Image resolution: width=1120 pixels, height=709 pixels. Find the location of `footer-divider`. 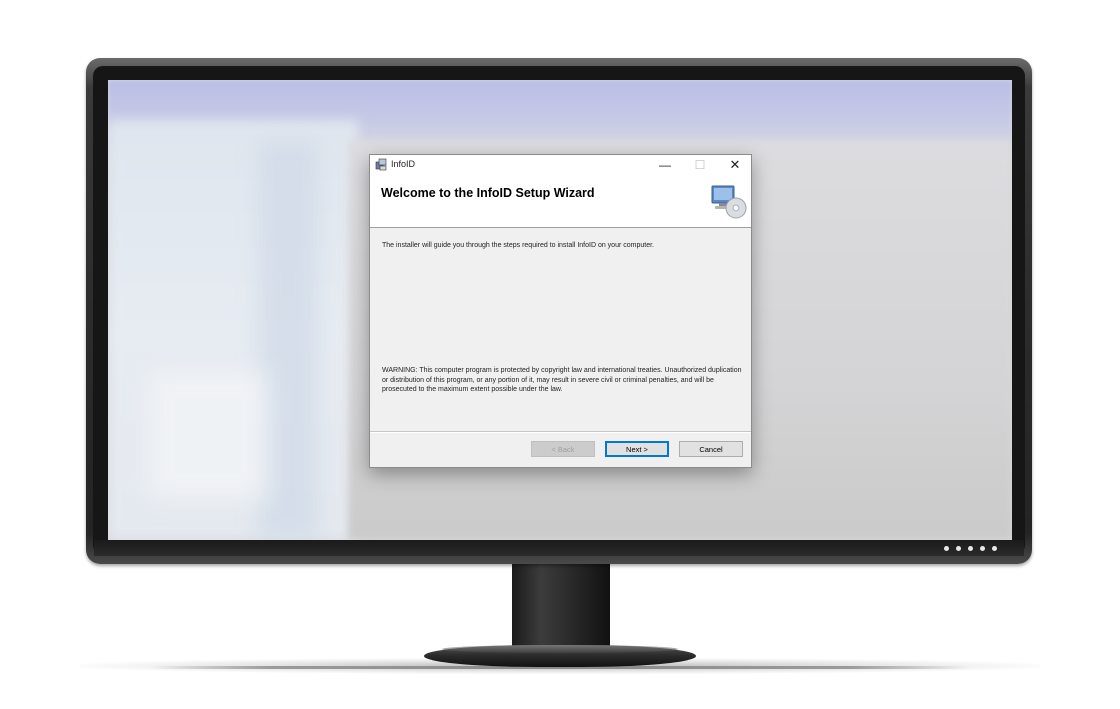

footer-divider is located at coordinates (560, 432).